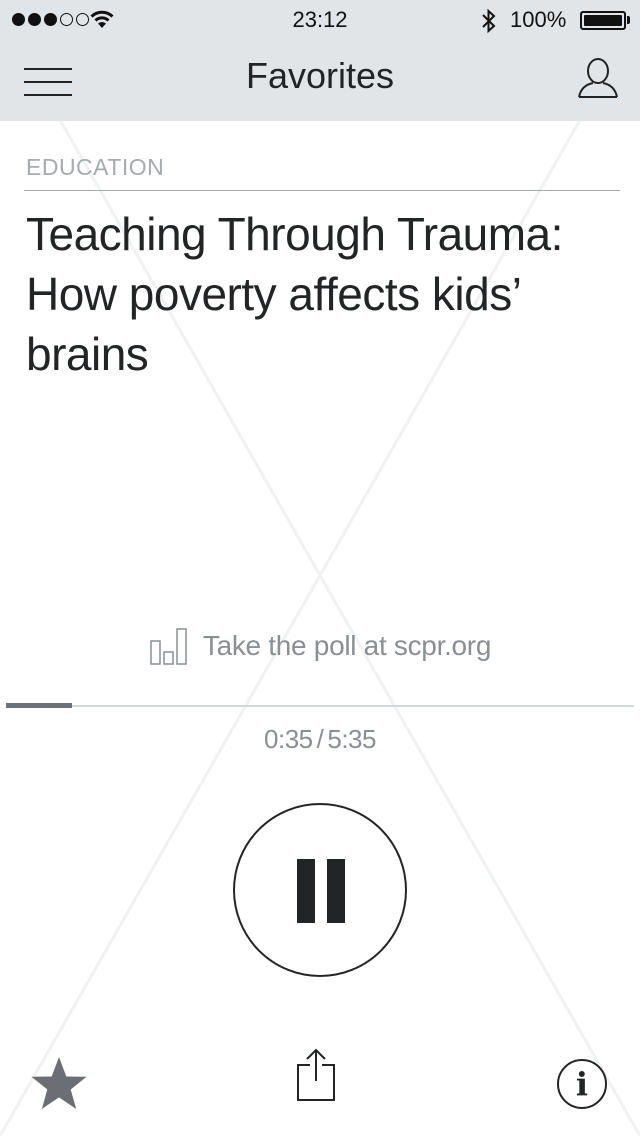 This screenshot has width=640, height=1136. I want to click on category-divider, so click(322, 190).